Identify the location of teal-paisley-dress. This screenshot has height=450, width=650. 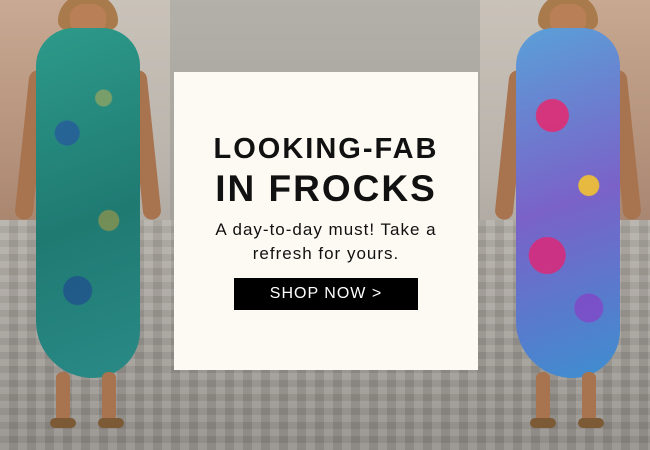
(88, 203).